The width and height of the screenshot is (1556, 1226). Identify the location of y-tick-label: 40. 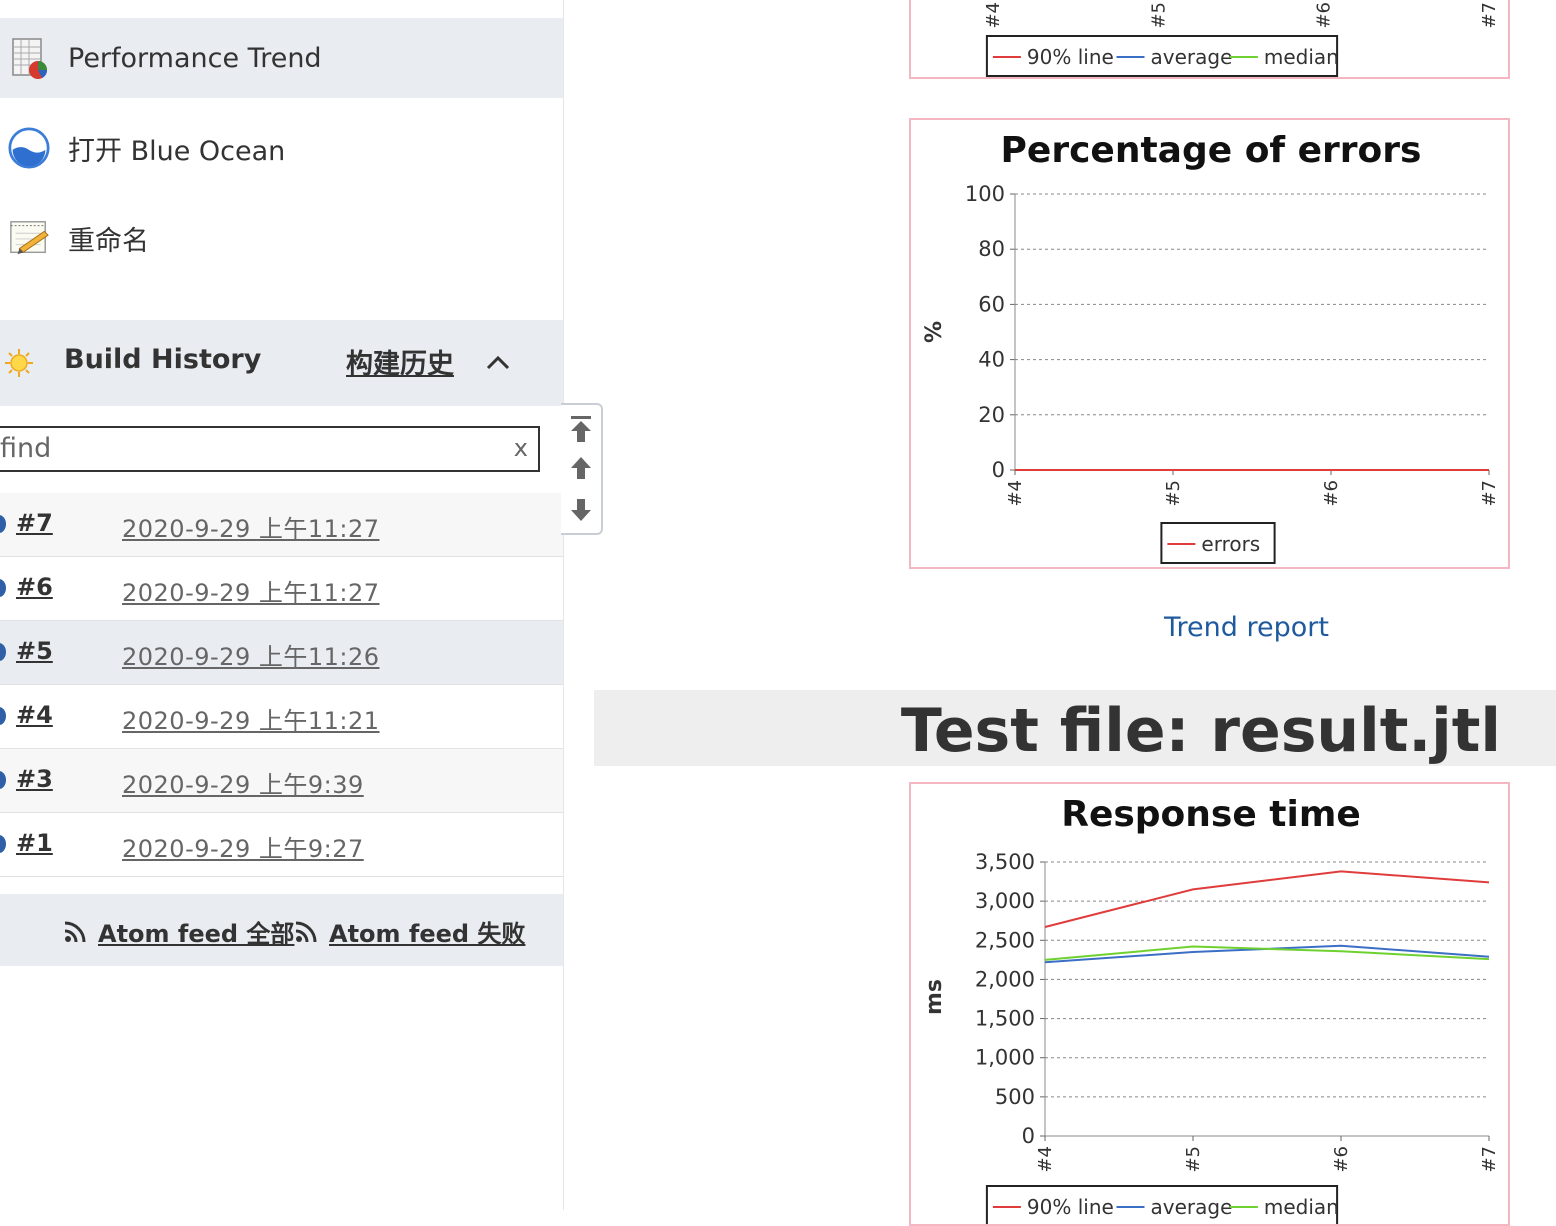
(991, 360).